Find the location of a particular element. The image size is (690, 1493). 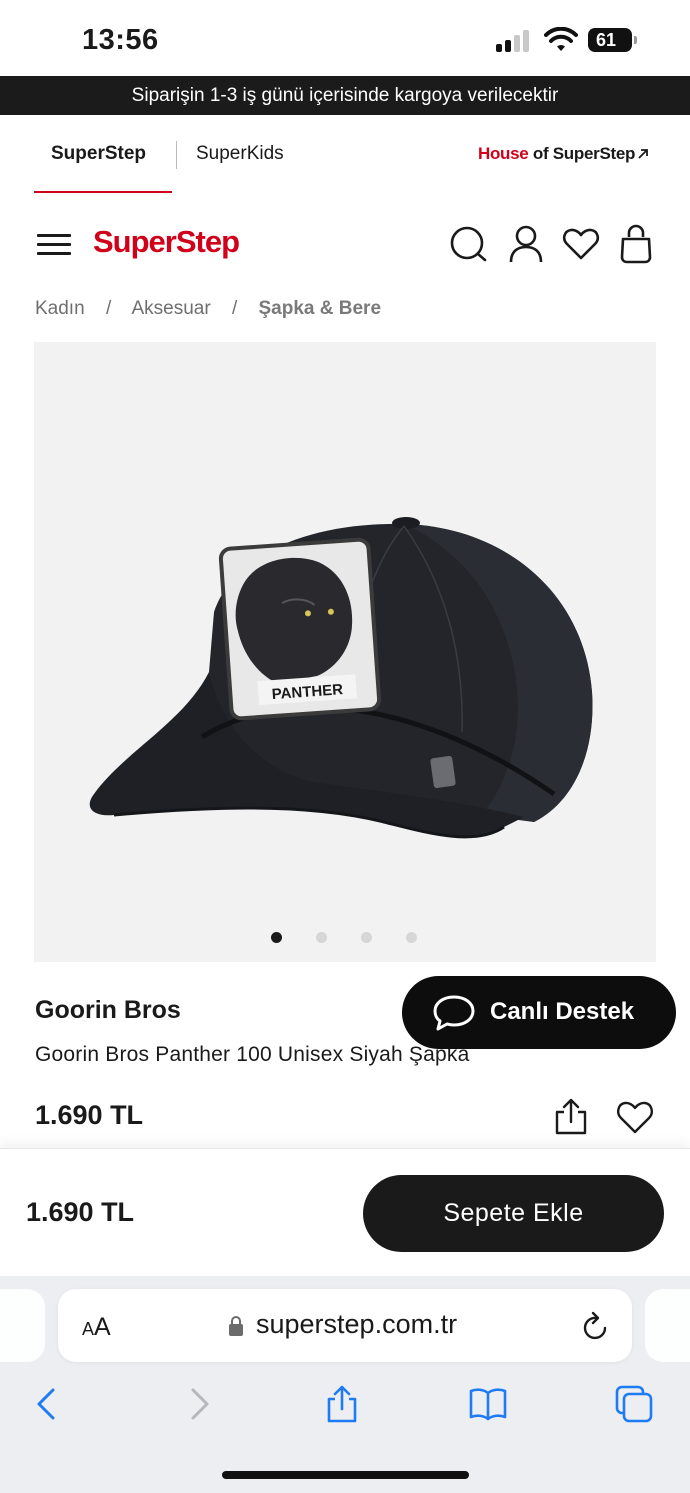

back-icon is located at coordinates (48, 1404).